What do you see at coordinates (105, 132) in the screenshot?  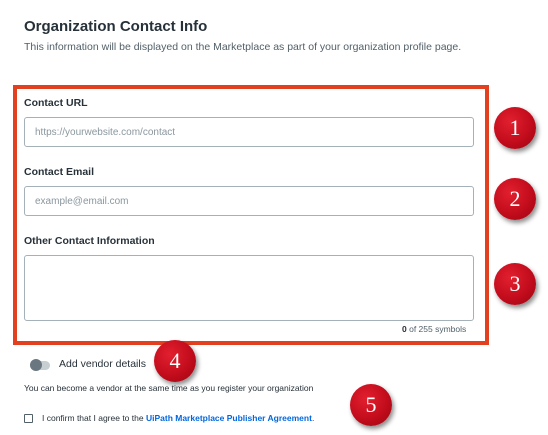 I see `contact-url-placeholder: https://yourwebsite.com/contact` at bounding box center [105, 132].